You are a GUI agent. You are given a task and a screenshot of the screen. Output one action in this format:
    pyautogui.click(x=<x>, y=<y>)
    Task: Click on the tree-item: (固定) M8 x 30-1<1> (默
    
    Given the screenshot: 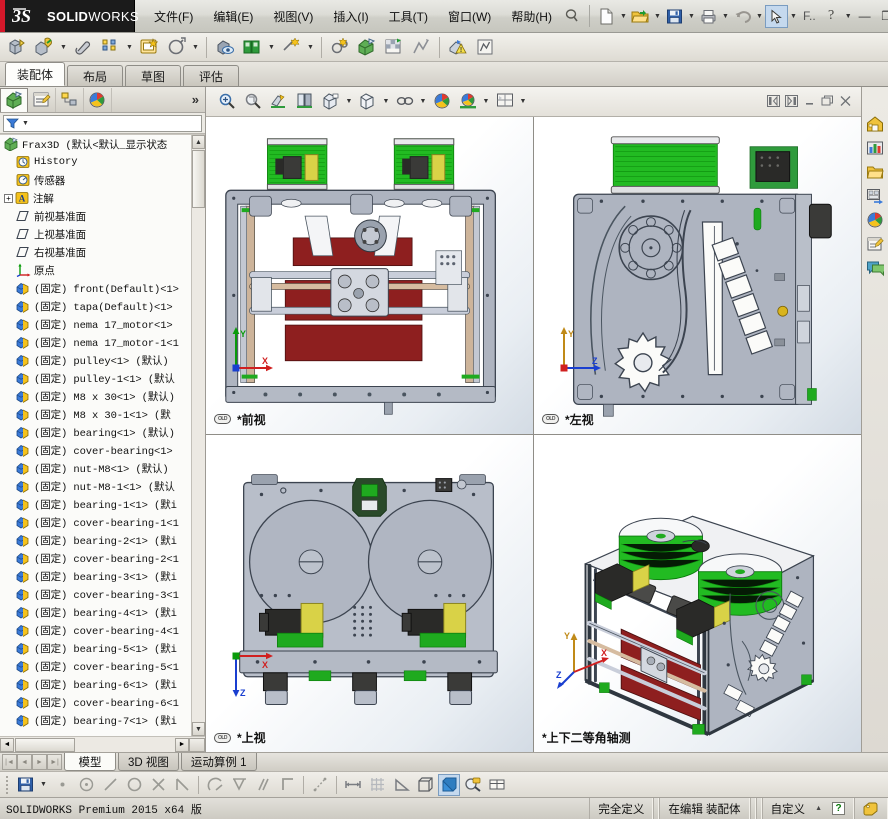 What is the action you would take?
    pyautogui.click(x=95, y=414)
    